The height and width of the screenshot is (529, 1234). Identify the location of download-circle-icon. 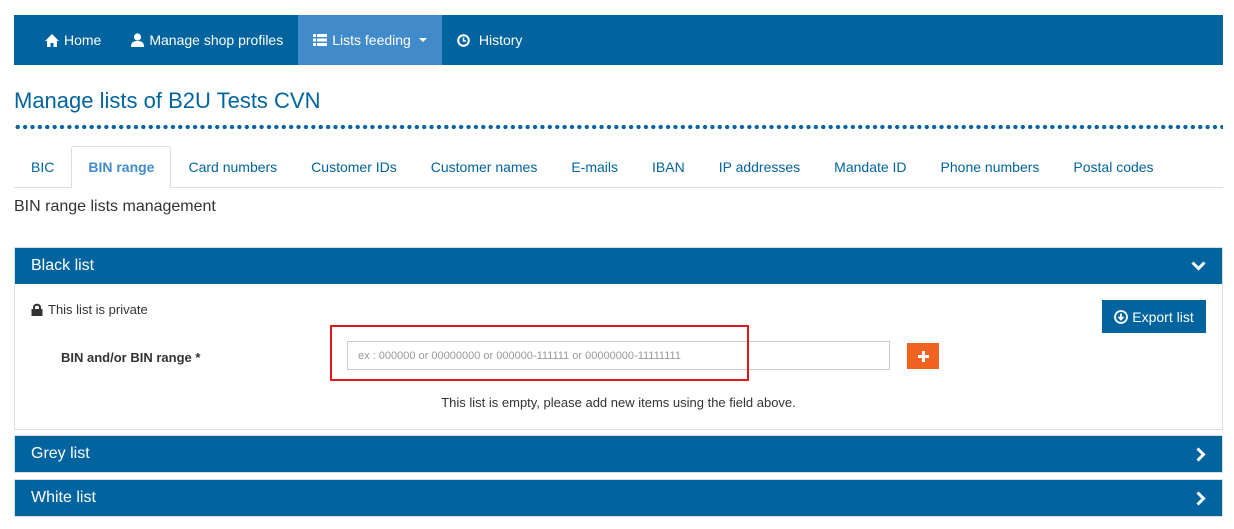
(1121, 316).